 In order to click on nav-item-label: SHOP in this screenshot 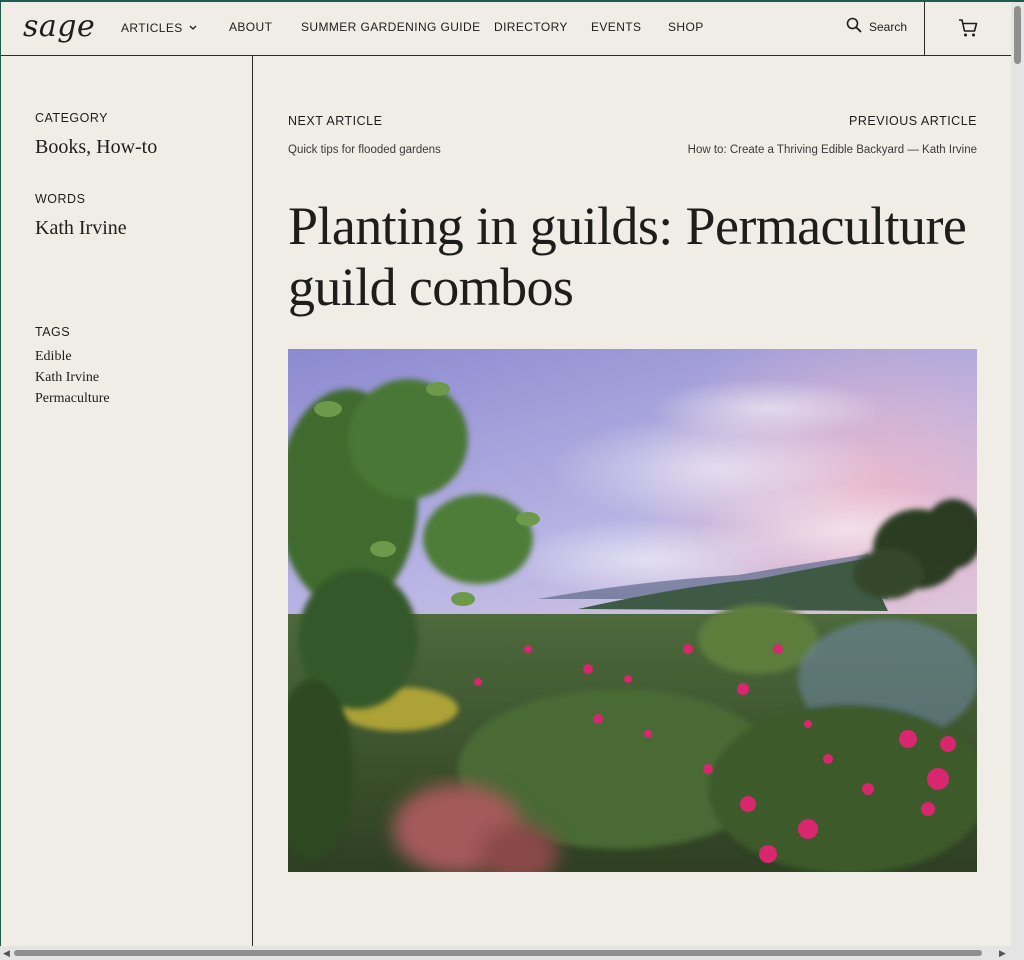, I will do `click(686, 27)`.